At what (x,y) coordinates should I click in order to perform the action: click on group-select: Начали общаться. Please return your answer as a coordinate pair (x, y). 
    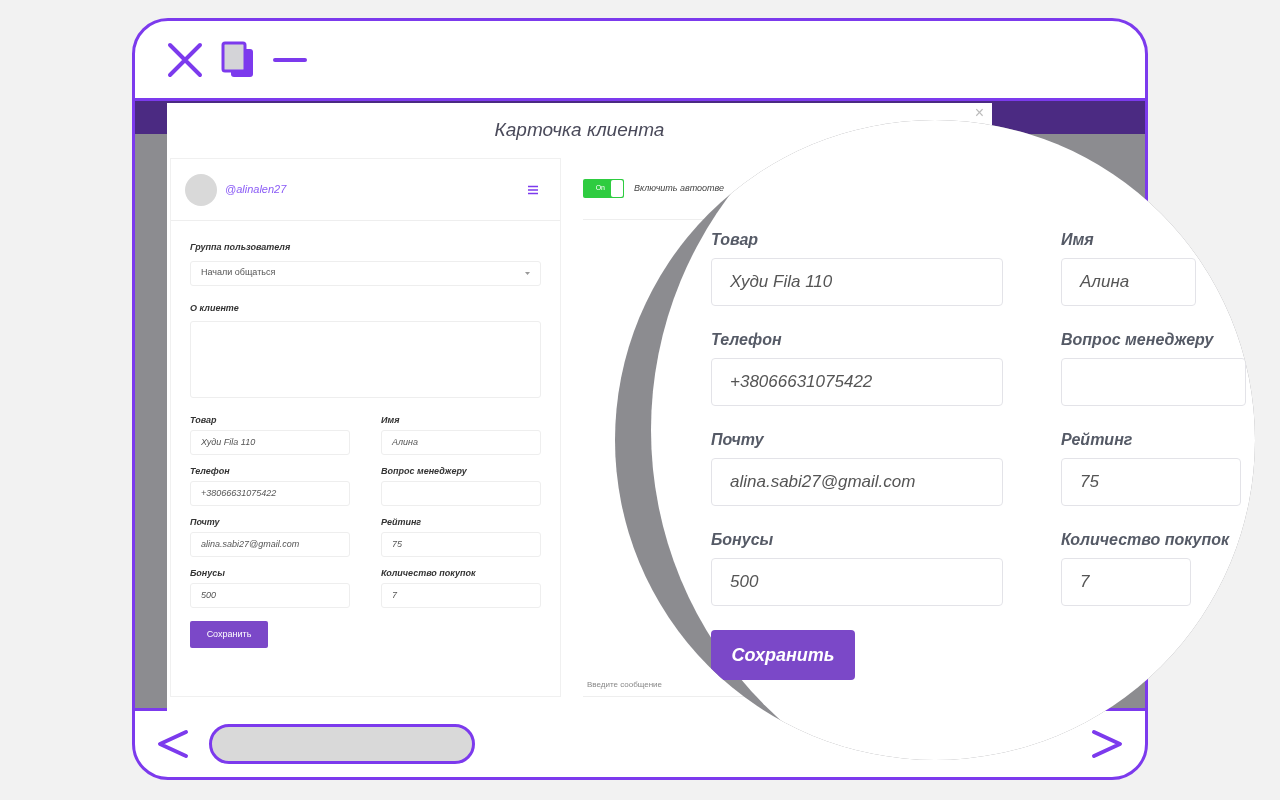
    Looking at the image, I should click on (365, 273).